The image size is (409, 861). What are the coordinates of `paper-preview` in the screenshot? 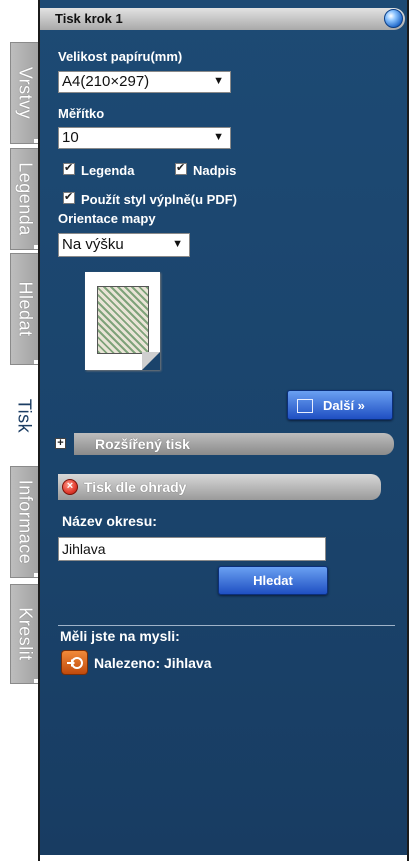 It's located at (122, 321).